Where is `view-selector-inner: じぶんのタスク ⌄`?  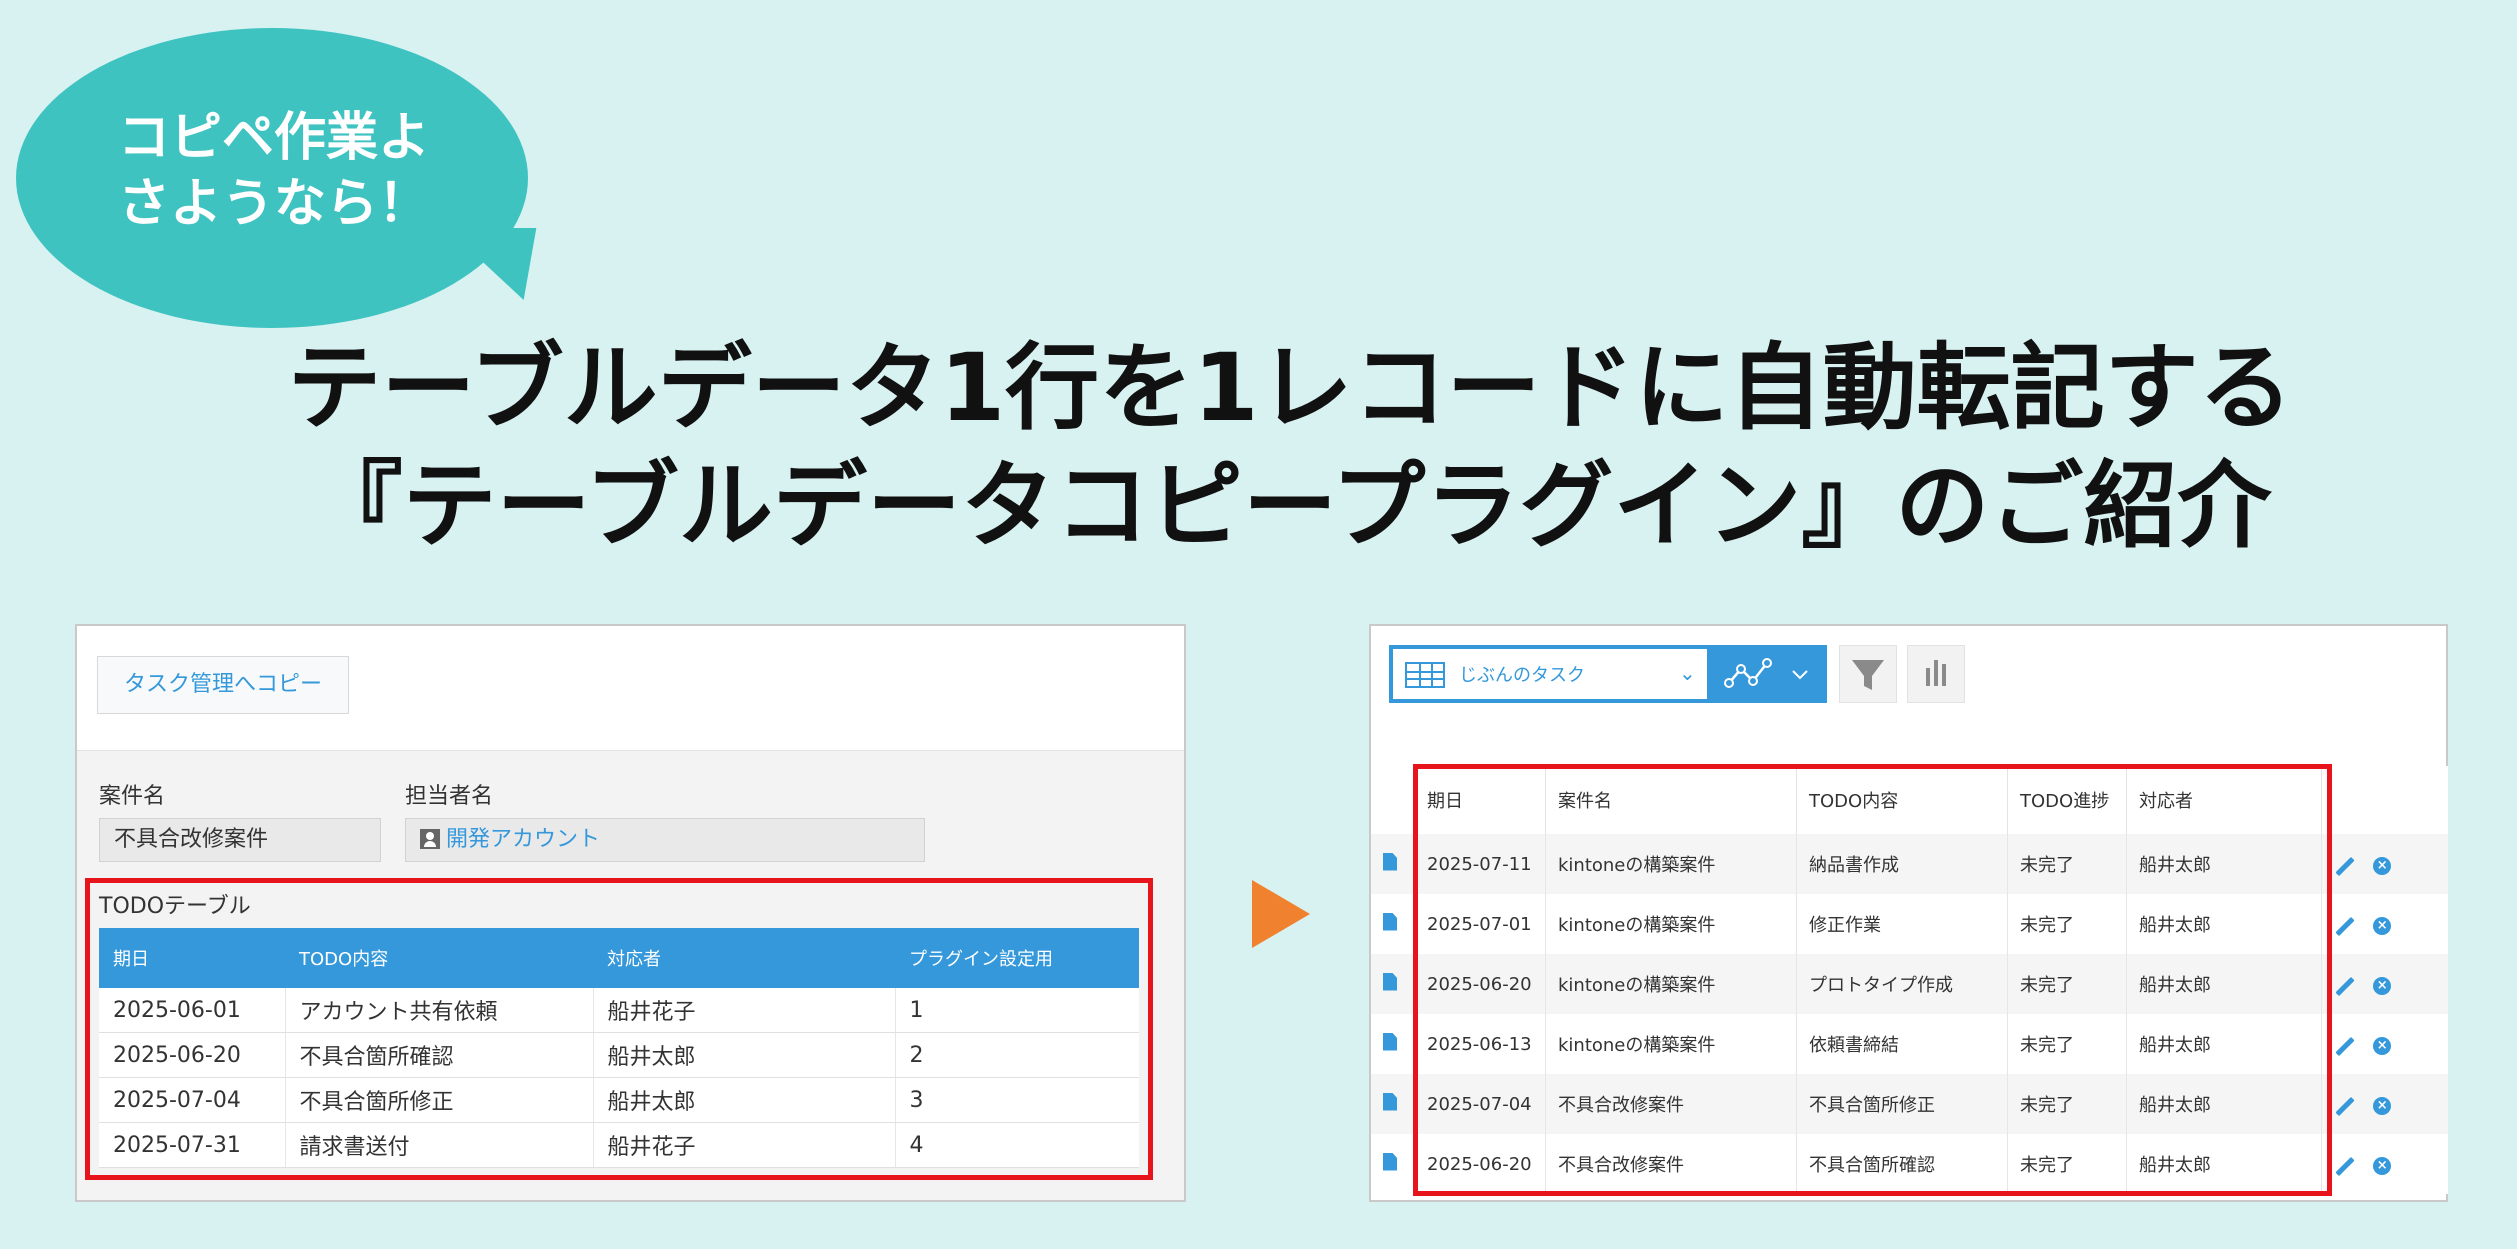 view-selector-inner: じぶんのタスク ⌄ is located at coordinates (1550, 674).